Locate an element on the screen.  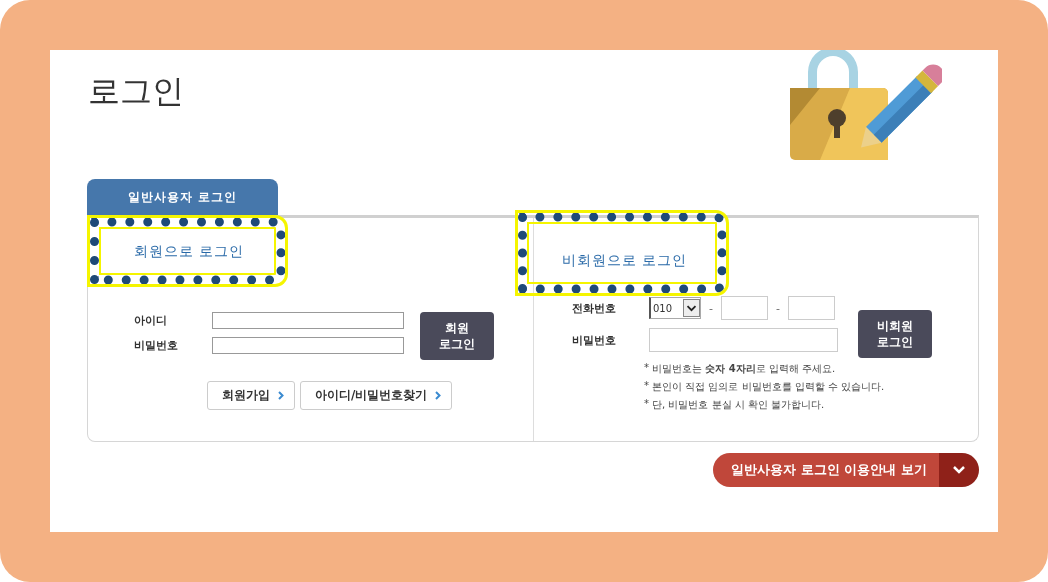
note-text: 단, 비밀번호 분실 시 확인 불가합니다. is located at coordinates (738, 405).